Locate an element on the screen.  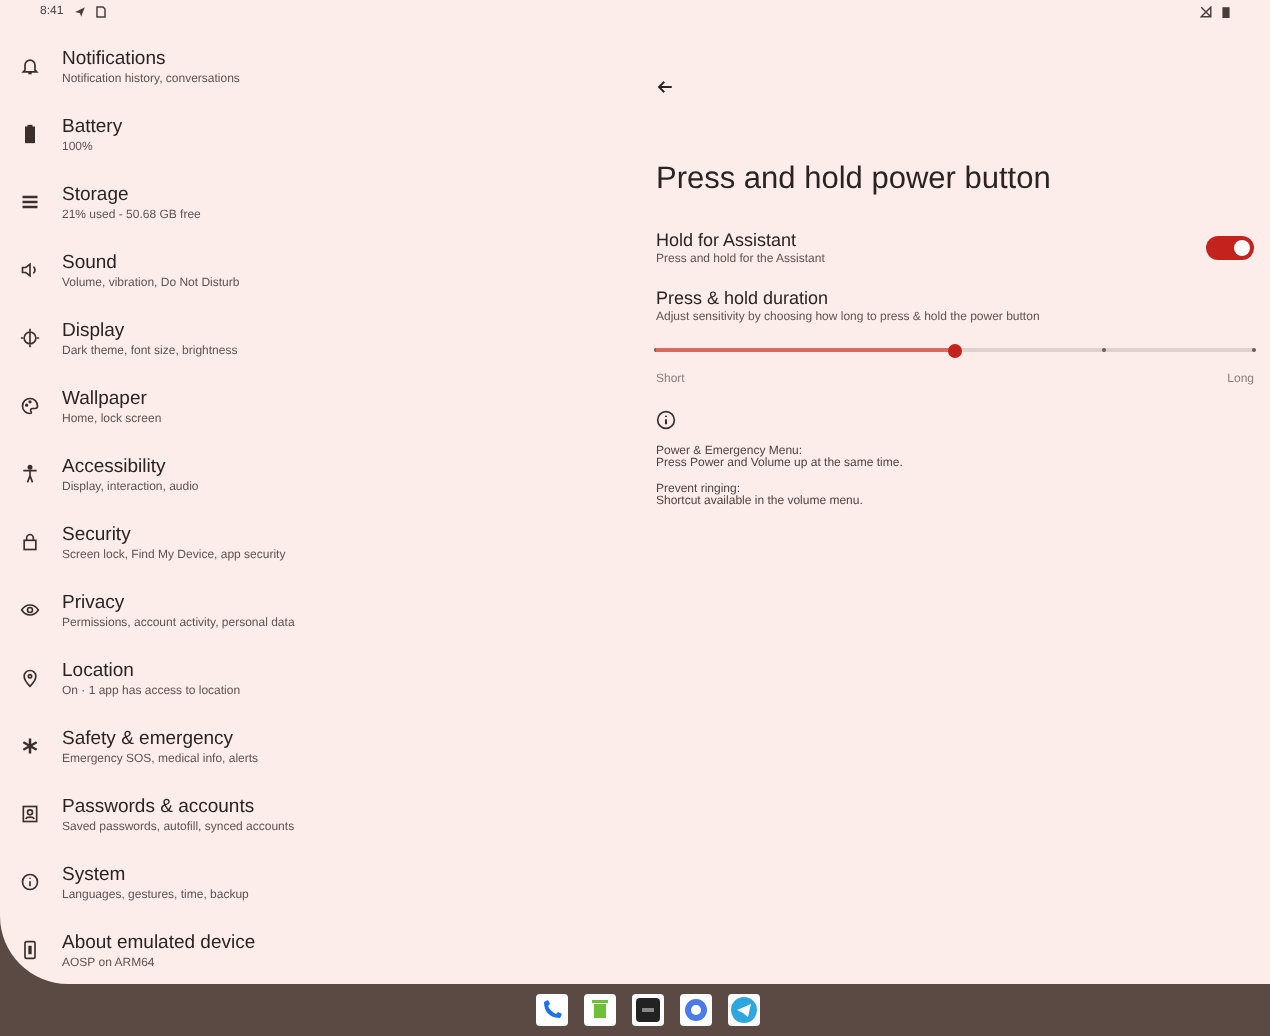
item-title: System is located at coordinates (95, 874).